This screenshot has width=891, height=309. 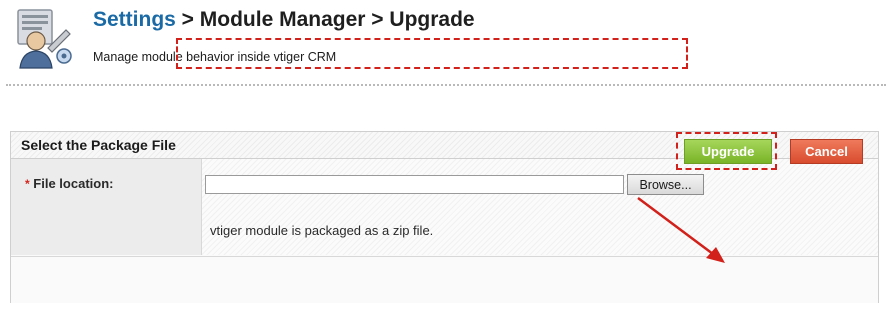 I want to click on file-location-label-text: File location:, so click(x=73, y=183).